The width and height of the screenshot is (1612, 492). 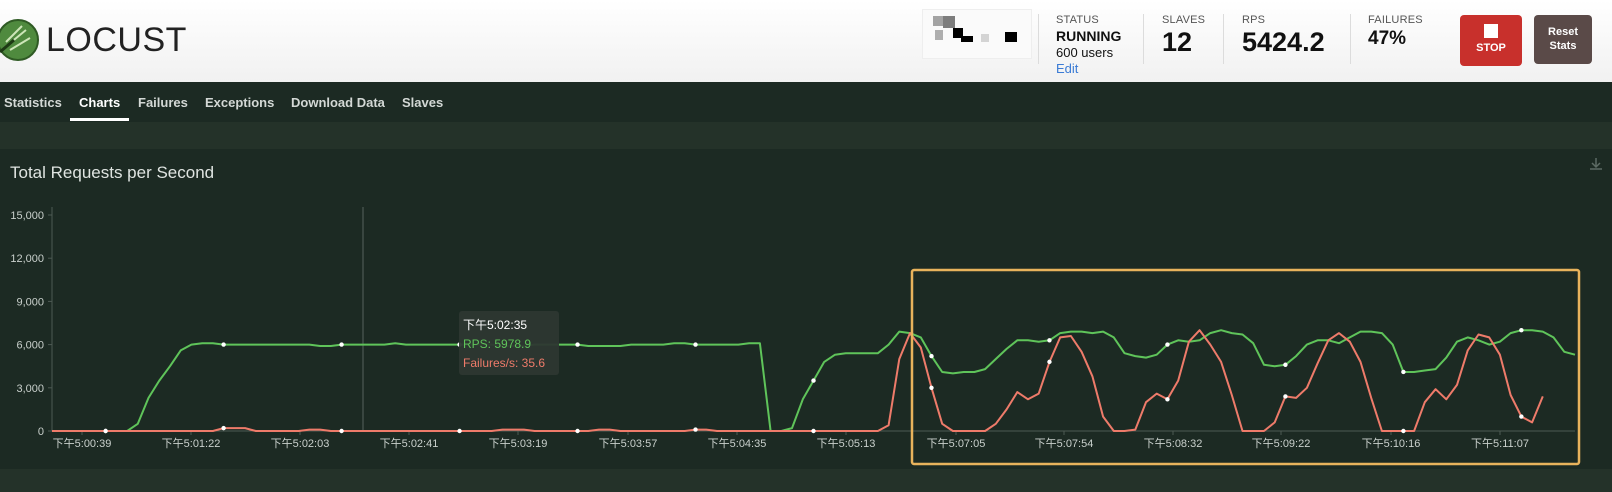 I want to click on logo: LOCUST, so click(x=93, y=40).